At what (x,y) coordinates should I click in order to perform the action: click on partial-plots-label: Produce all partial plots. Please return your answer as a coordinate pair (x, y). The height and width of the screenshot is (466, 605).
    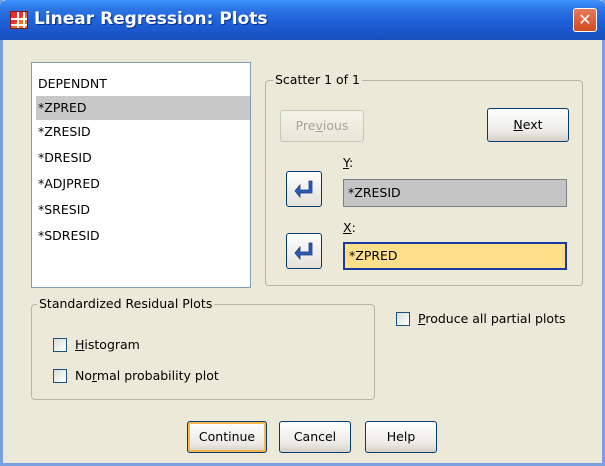
    Looking at the image, I should click on (492, 318).